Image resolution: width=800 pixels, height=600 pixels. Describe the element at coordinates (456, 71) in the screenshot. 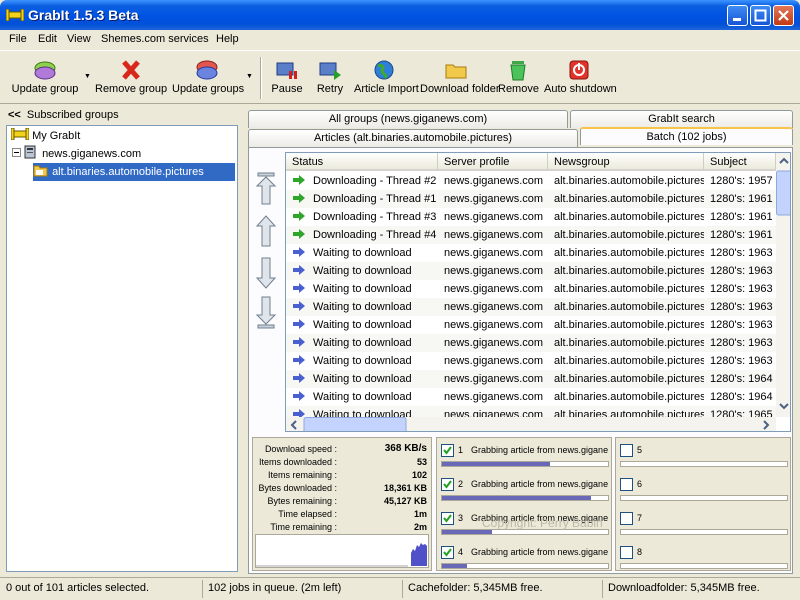

I see `folder-icon` at that location.